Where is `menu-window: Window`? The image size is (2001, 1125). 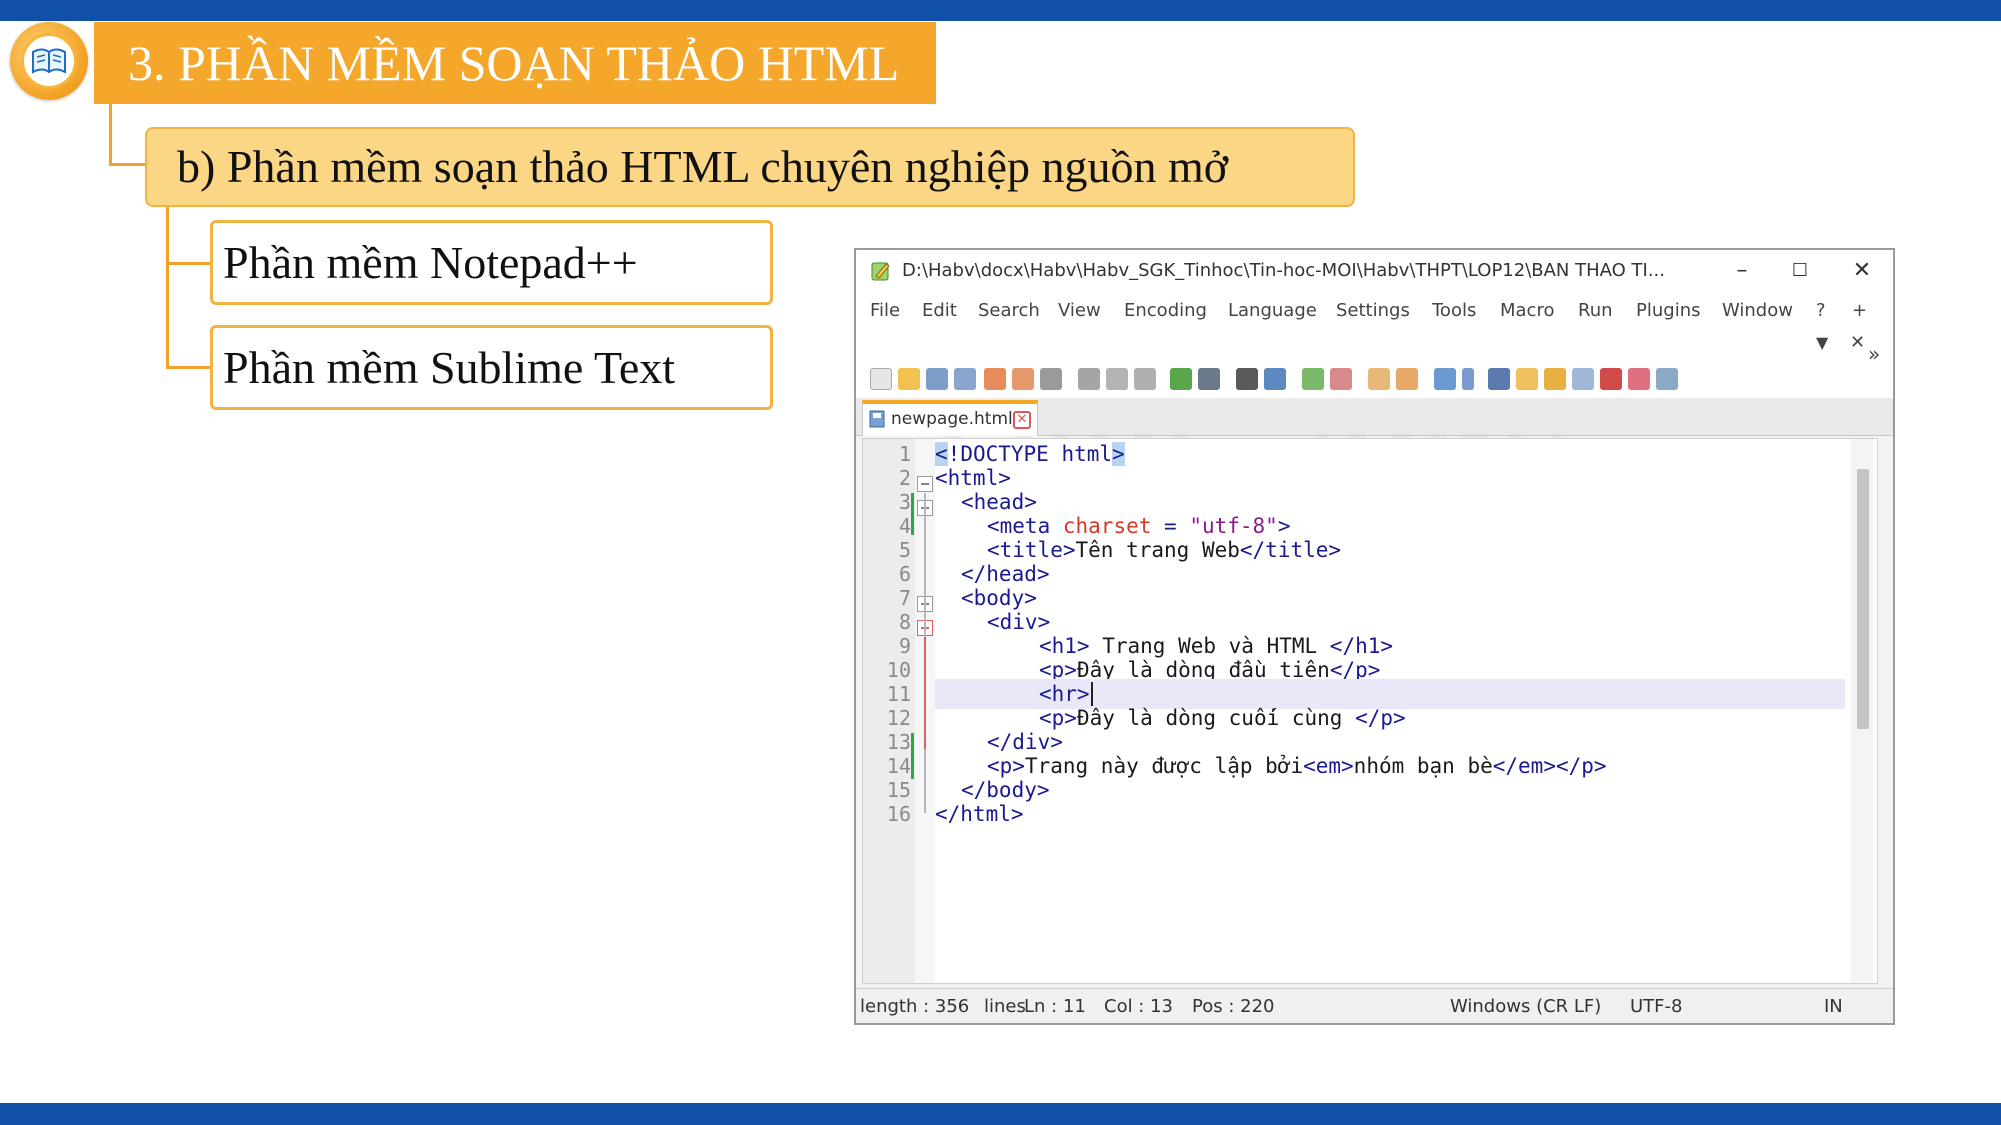 menu-window: Window is located at coordinates (1757, 311).